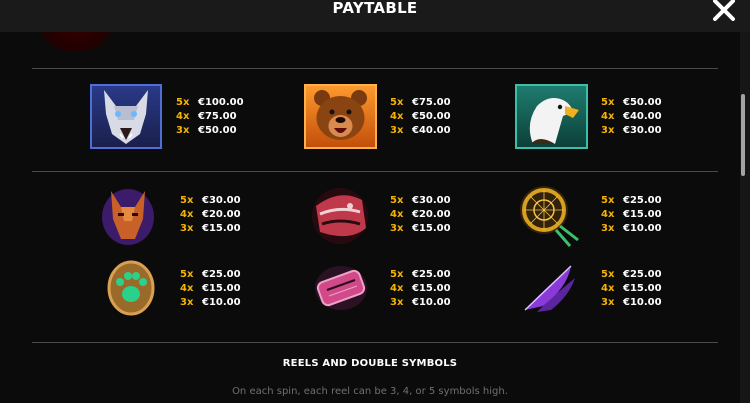  I want to click on title-bar: PAYTABLE, so click(375, 16).